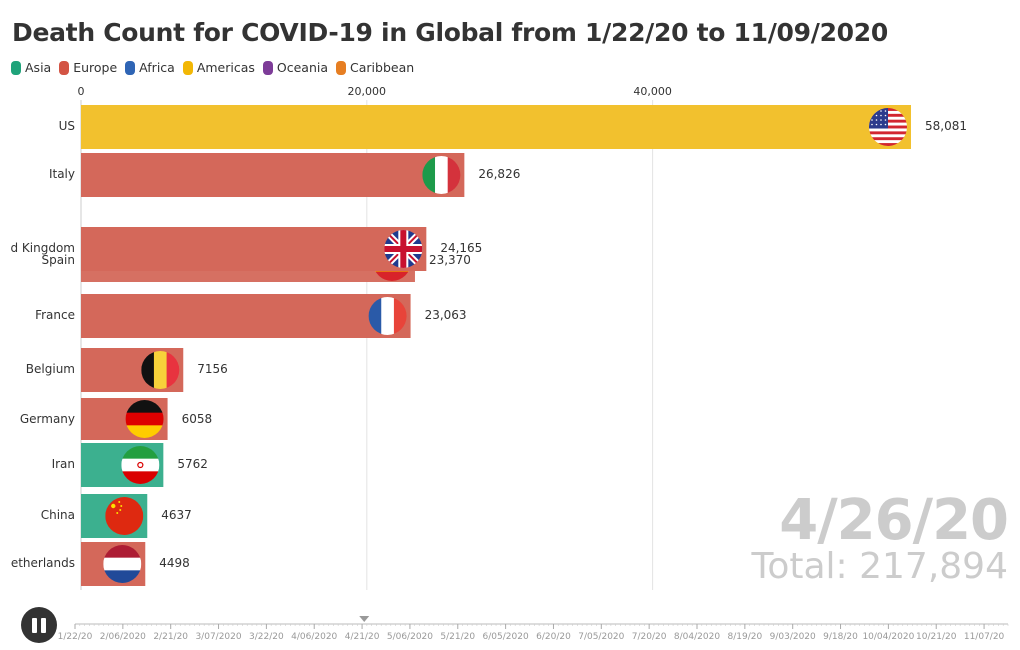  Describe the element at coordinates (553, 637) in the screenshot. I see `timeline-label: 6/20/20` at that location.